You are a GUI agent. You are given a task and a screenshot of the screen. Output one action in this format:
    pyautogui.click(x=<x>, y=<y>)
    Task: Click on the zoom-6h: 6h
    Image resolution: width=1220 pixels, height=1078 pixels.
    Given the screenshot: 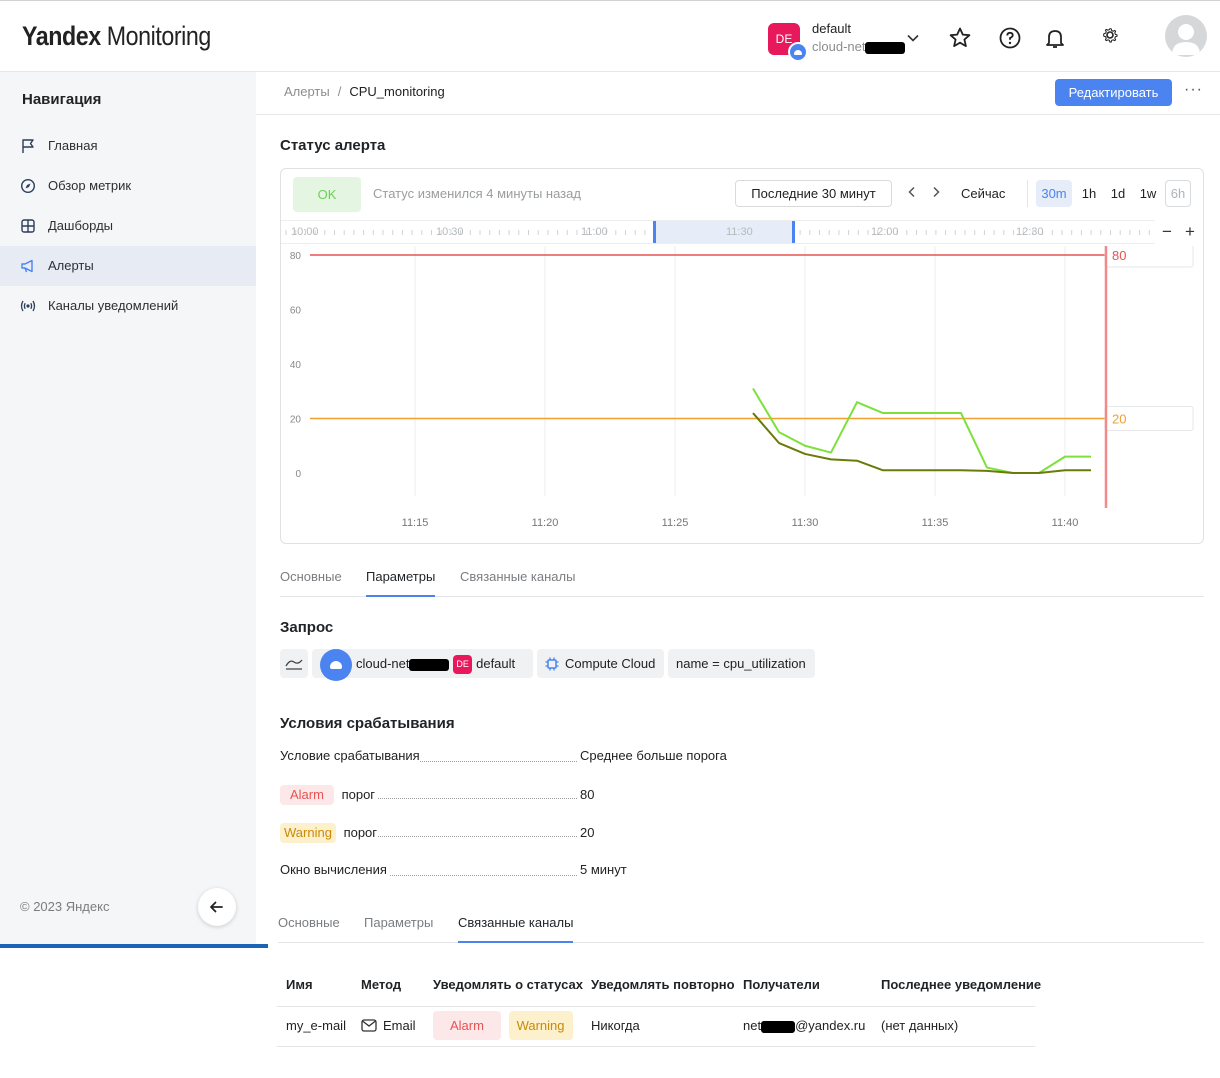 What is the action you would take?
    pyautogui.click(x=1178, y=193)
    